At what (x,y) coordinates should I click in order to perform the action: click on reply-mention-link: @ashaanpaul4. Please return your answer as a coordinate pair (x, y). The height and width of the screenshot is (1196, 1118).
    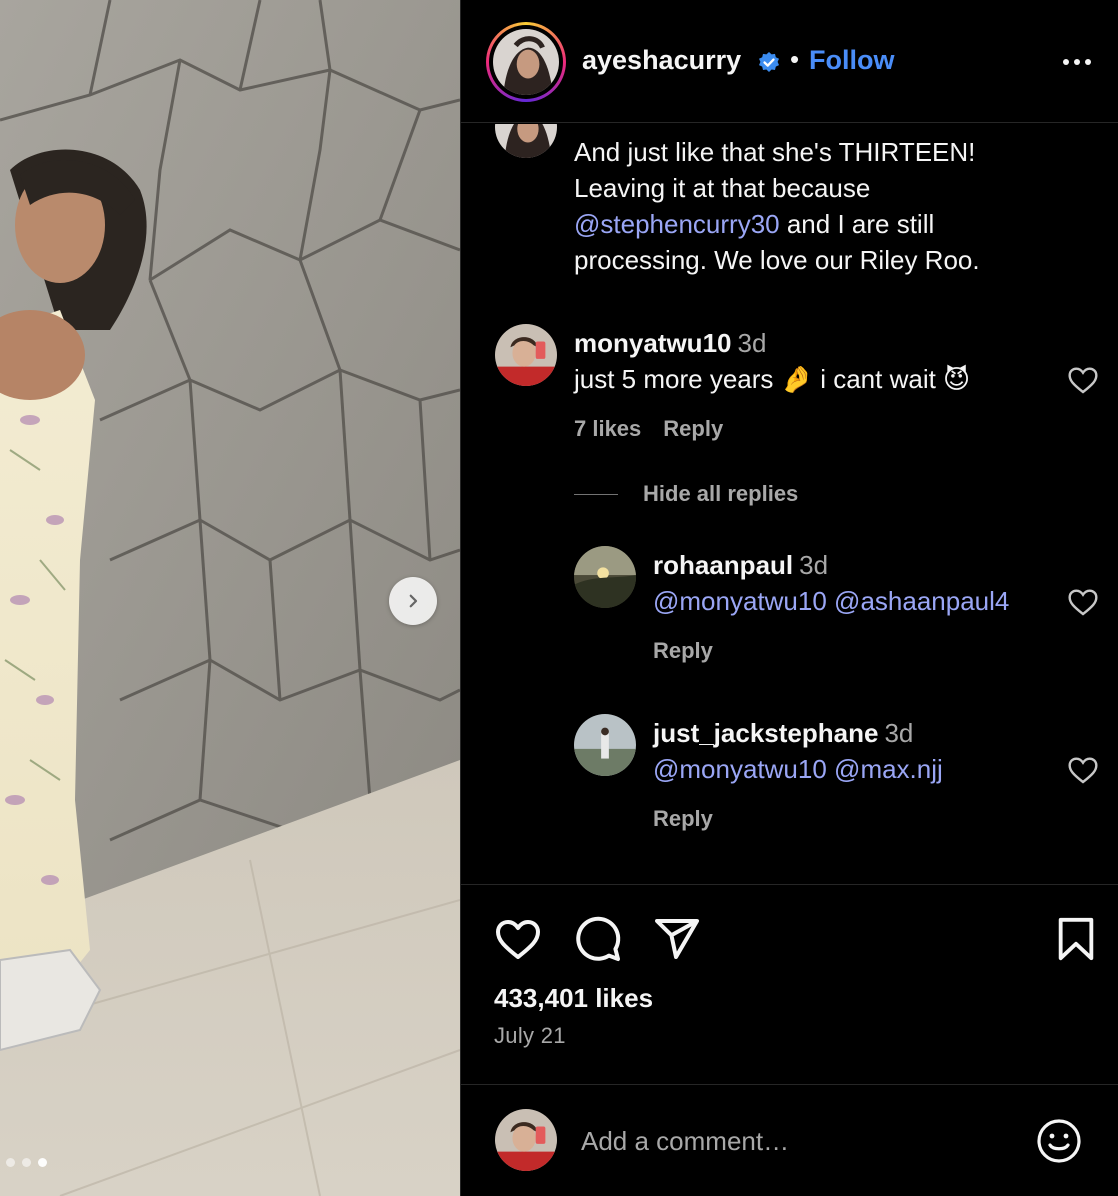
    Looking at the image, I should click on (921, 601).